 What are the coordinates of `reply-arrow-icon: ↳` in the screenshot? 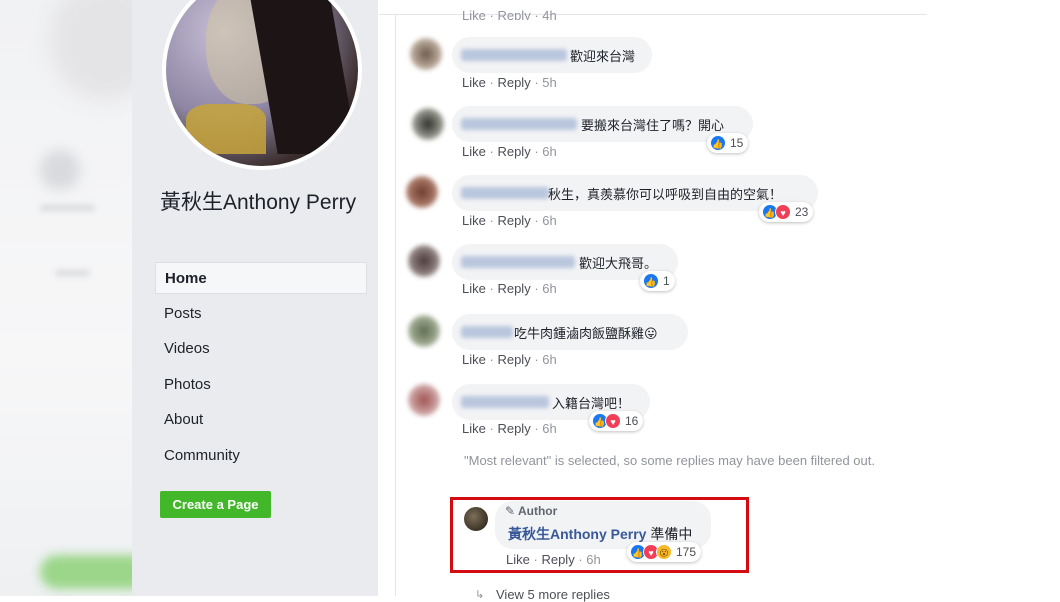 It's located at (480, 595).